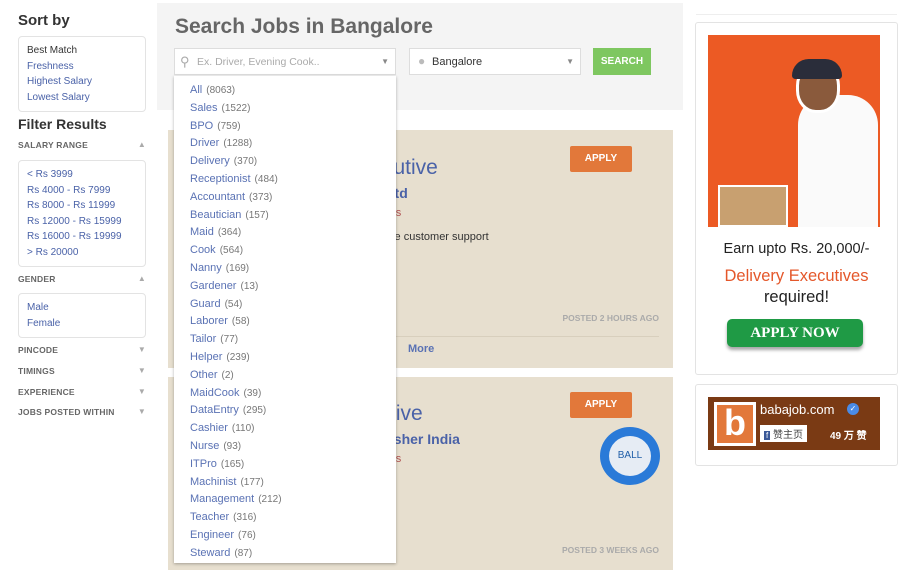  Describe the element at coordinates (82, 350) in the screenshot. I see `pincode-toggle: PINCODE ▼` at that location.